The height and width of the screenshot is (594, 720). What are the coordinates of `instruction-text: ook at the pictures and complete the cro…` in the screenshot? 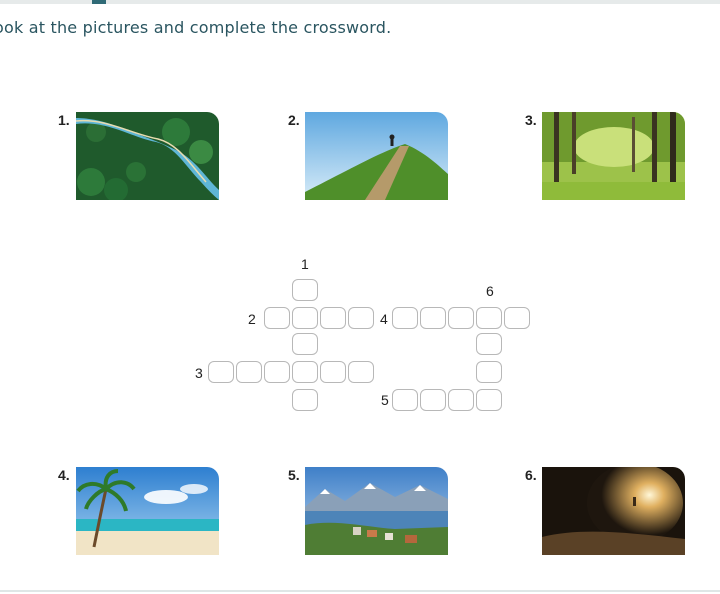 It's located at (196, 27).